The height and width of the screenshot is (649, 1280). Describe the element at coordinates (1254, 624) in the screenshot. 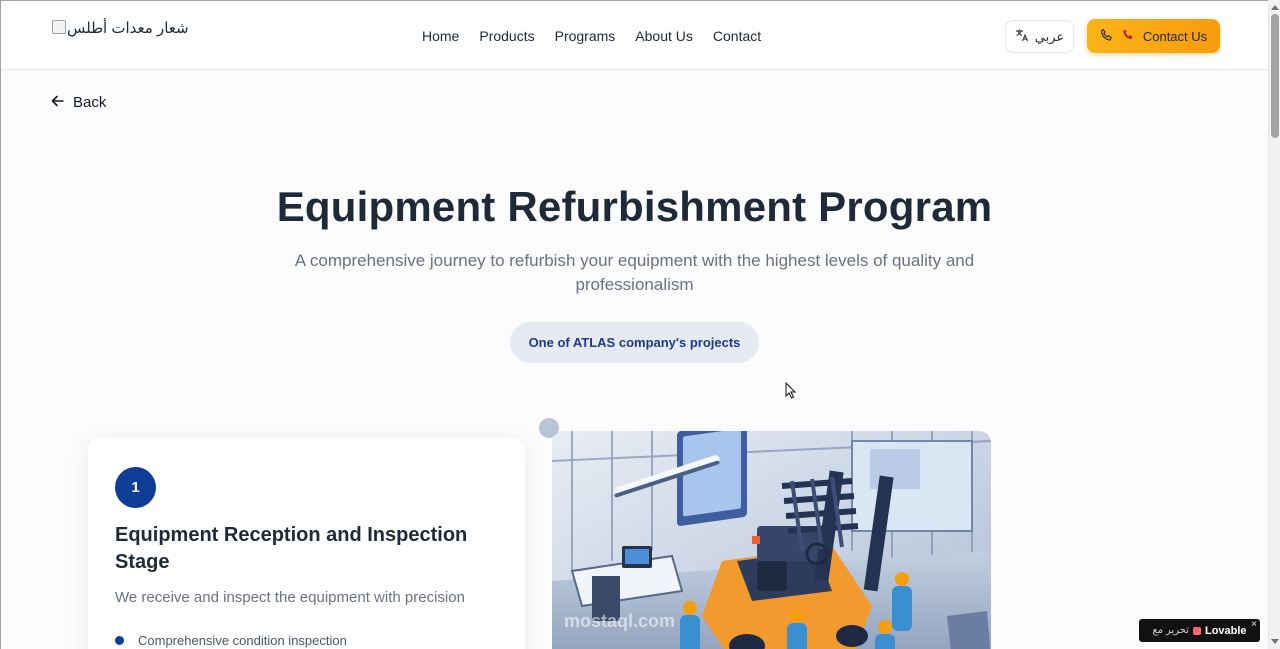

I see `close-icon: ×` at that location.